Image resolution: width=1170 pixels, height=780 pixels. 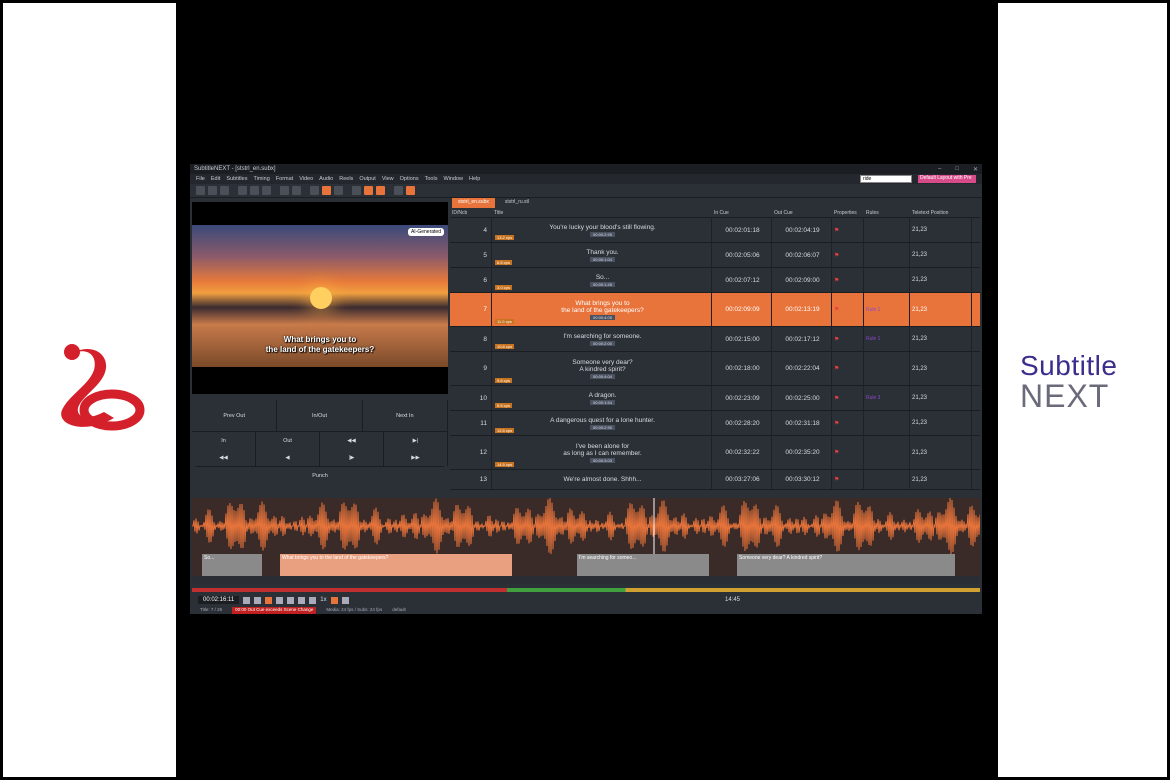 I want to click on header-rules: Rules, so click(x=887, y=213).